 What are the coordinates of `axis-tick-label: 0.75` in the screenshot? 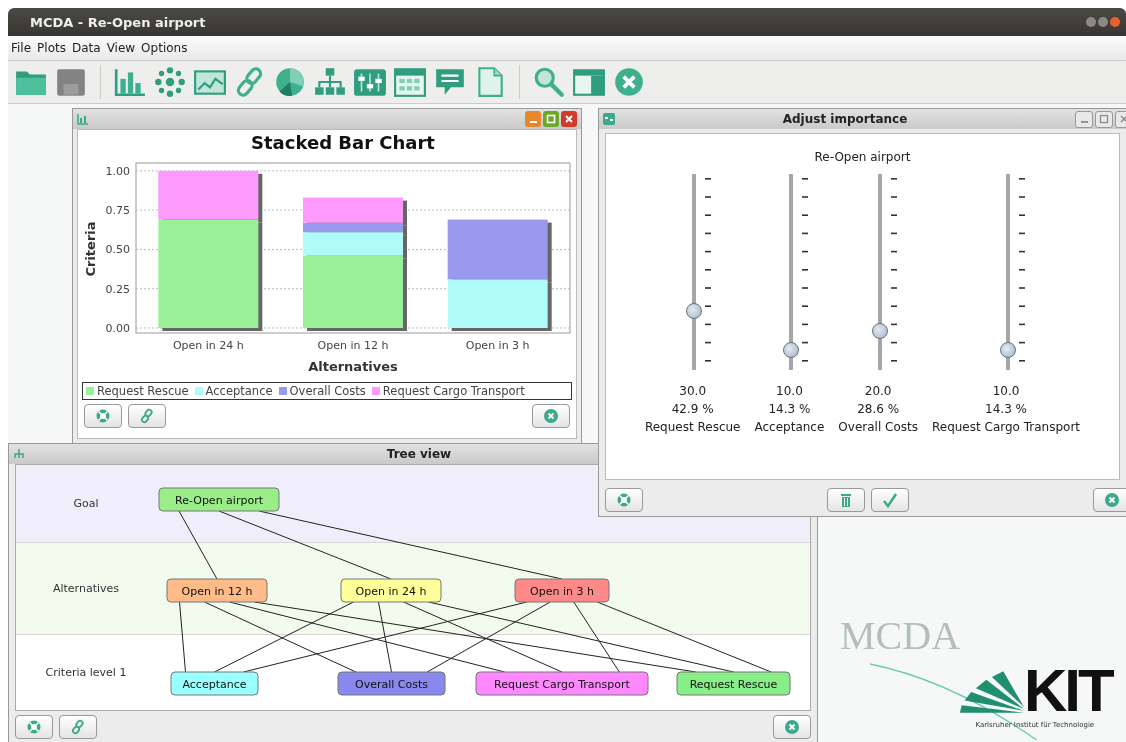 It's located at (117, 211).